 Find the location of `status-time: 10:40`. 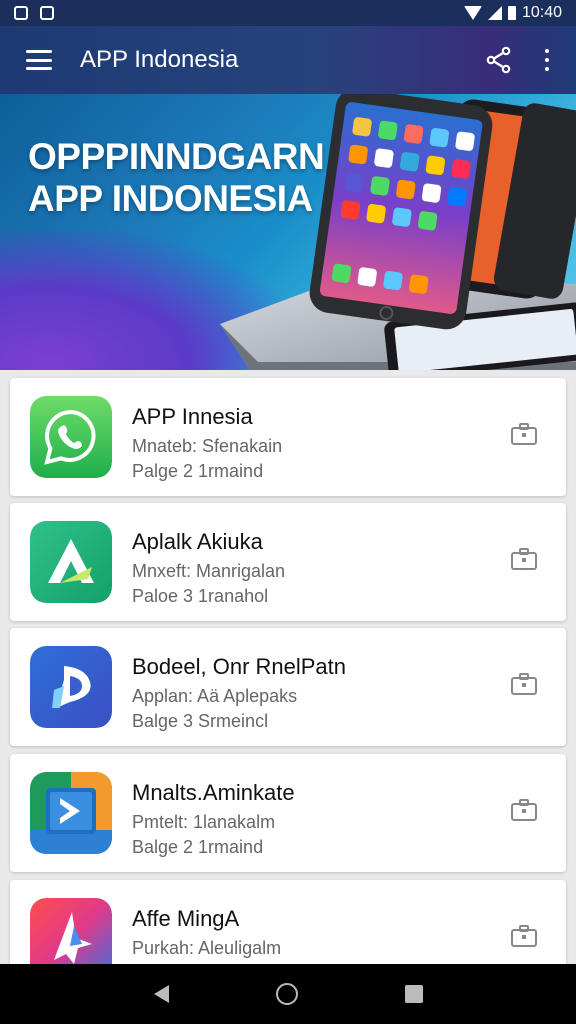

status-time: 10:40 is located at coordinates (541, 12).